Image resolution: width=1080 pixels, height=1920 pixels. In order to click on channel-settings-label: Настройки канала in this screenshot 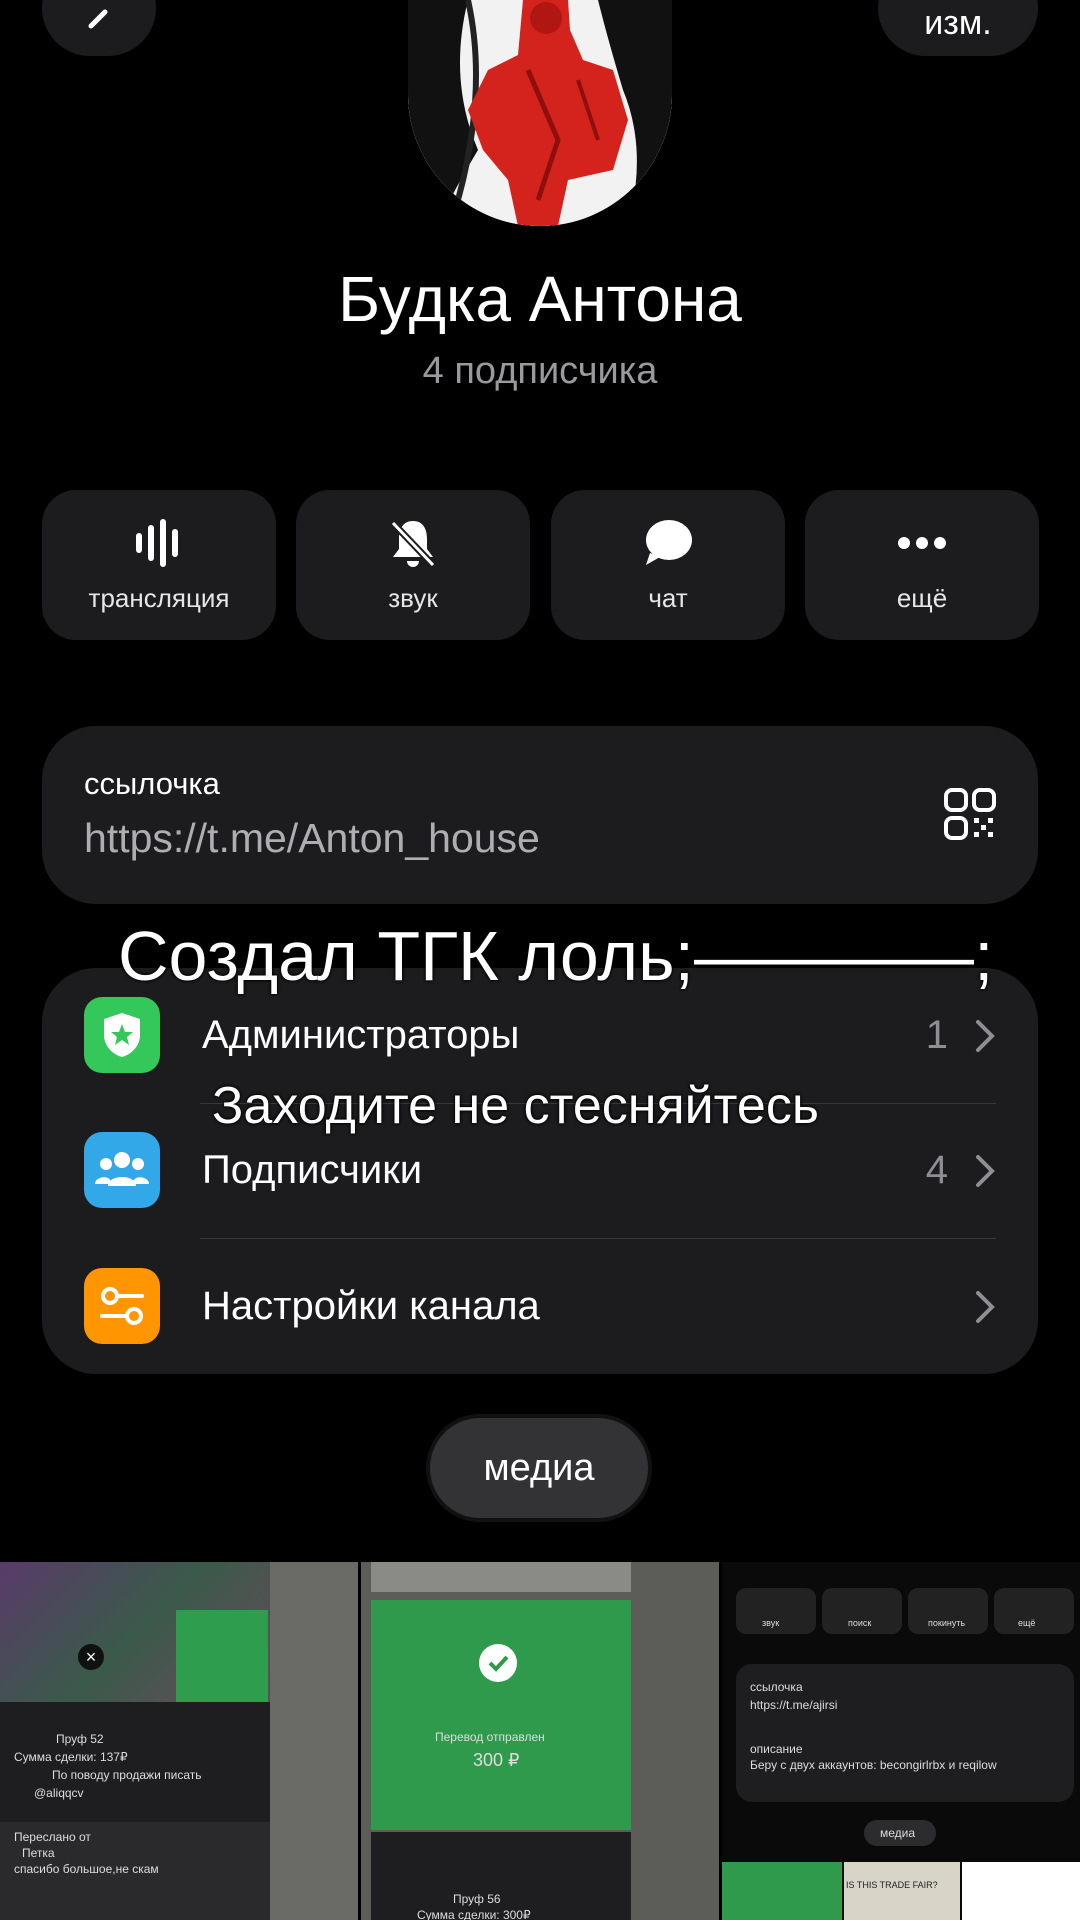, I will do `click(371, 1306)`.